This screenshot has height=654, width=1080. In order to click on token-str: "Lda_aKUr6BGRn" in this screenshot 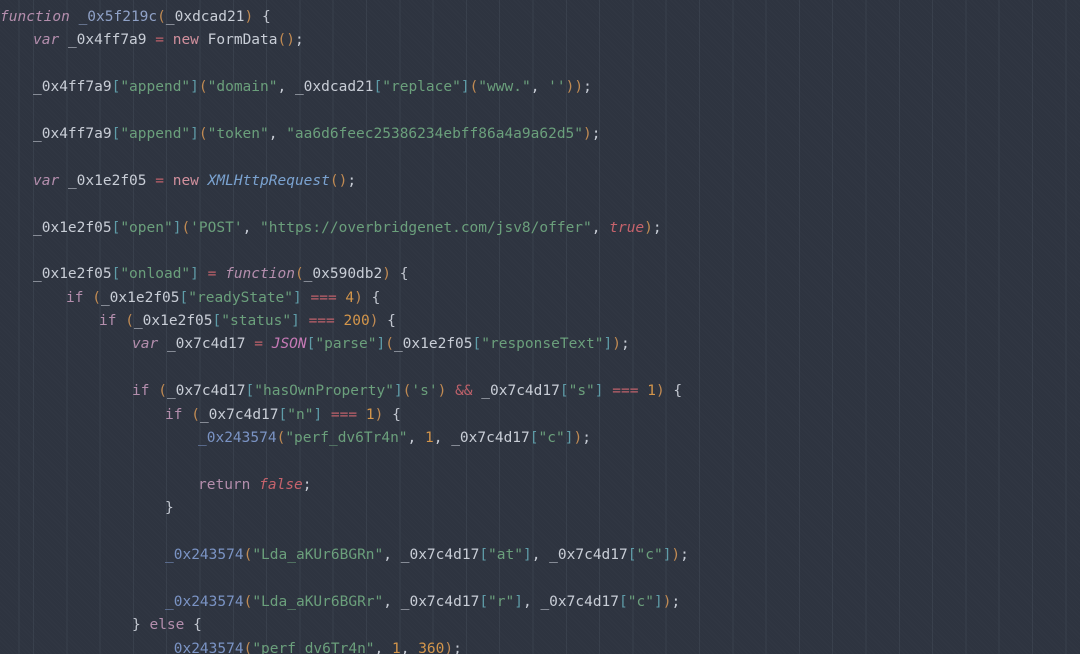, I will do `click(318, 554)`.